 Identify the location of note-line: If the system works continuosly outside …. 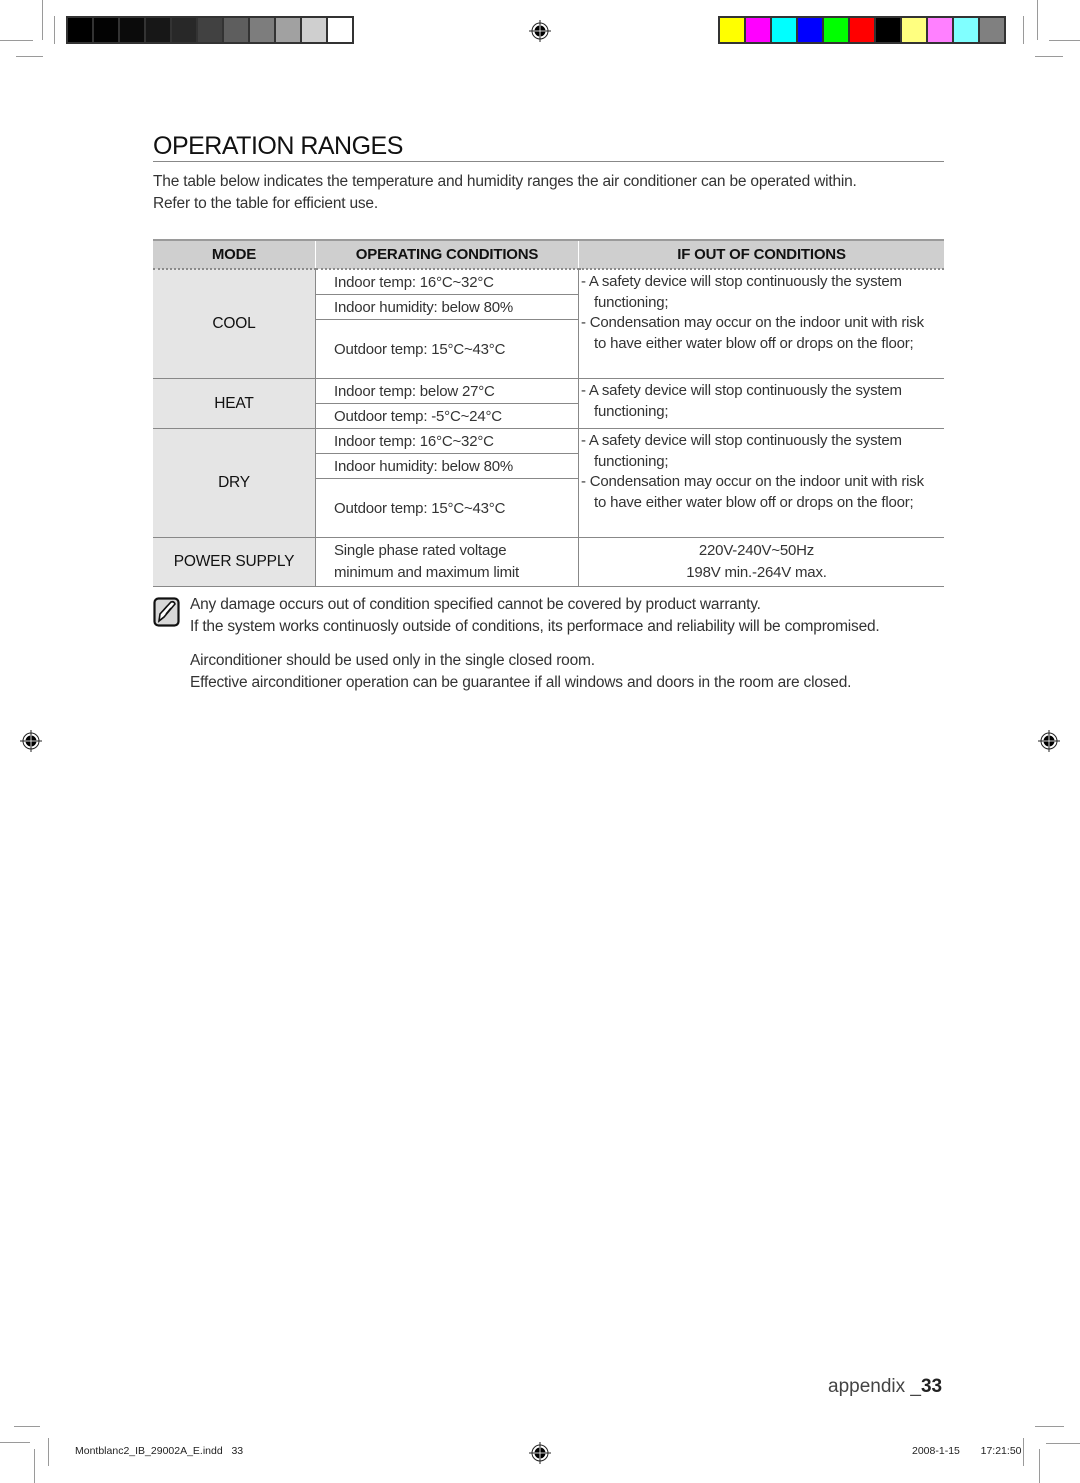
(535, 626).